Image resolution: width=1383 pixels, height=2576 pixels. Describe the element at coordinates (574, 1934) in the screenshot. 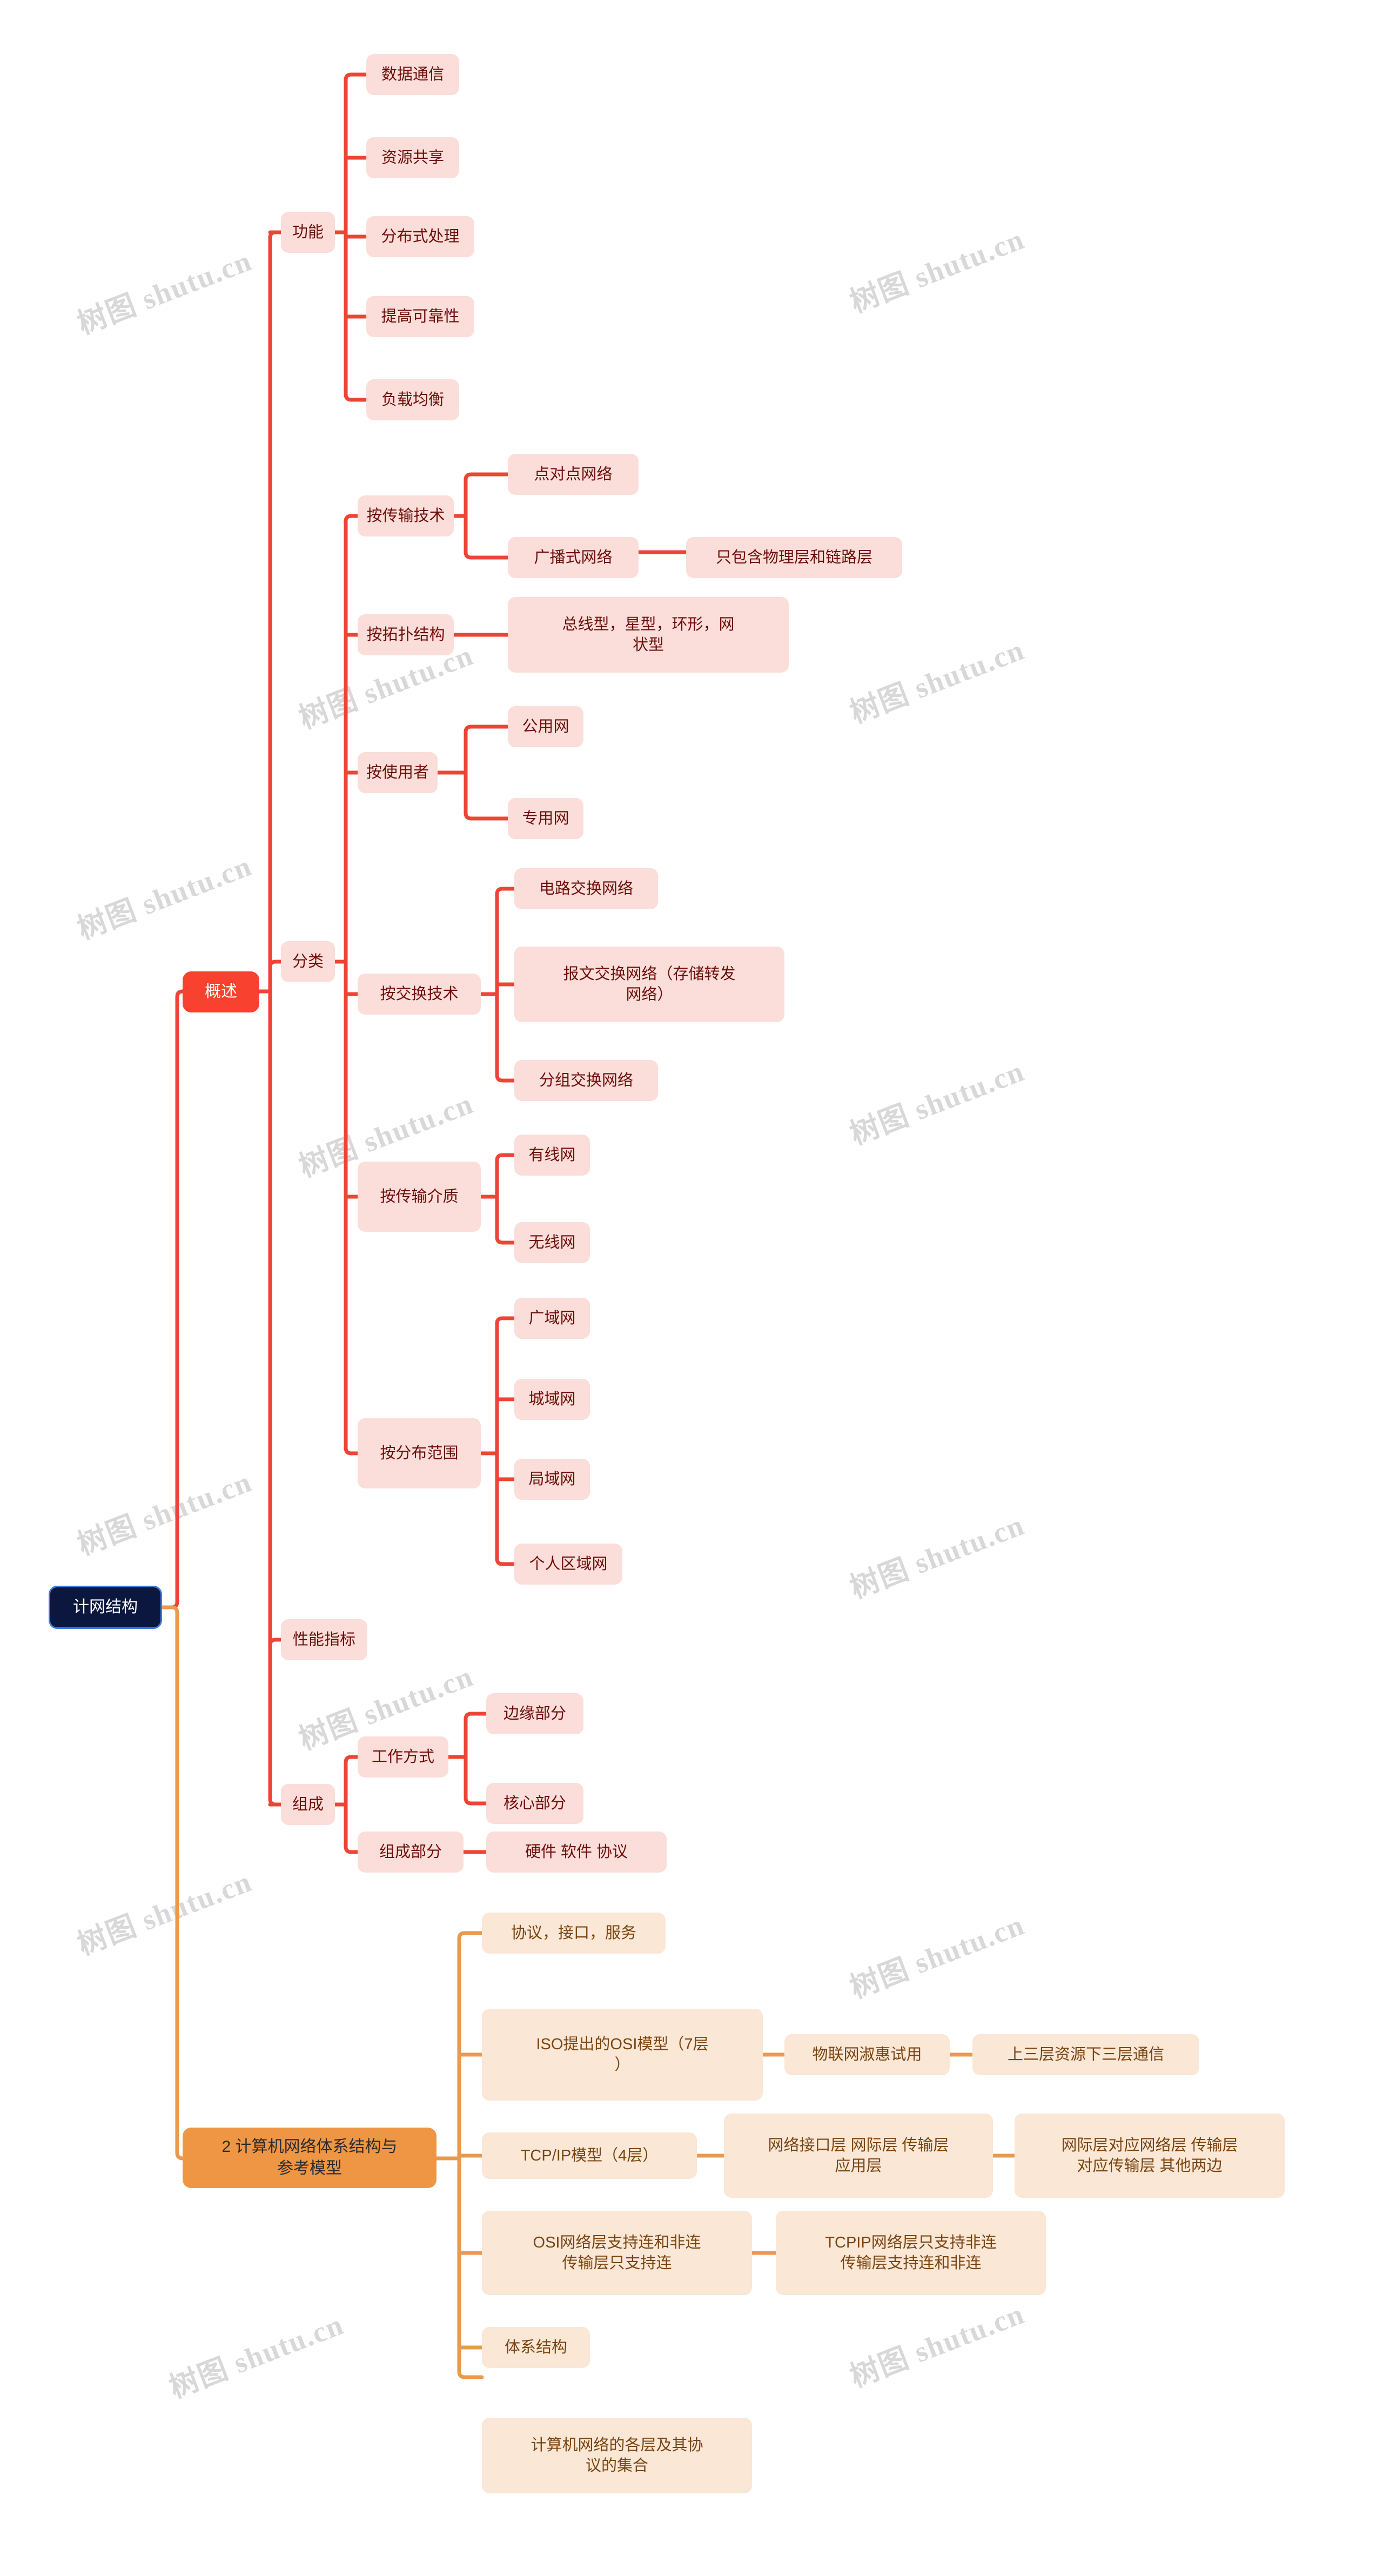

I see `node-xieyi-jiekou-fuwu: 协议，接口，服务` at that location.